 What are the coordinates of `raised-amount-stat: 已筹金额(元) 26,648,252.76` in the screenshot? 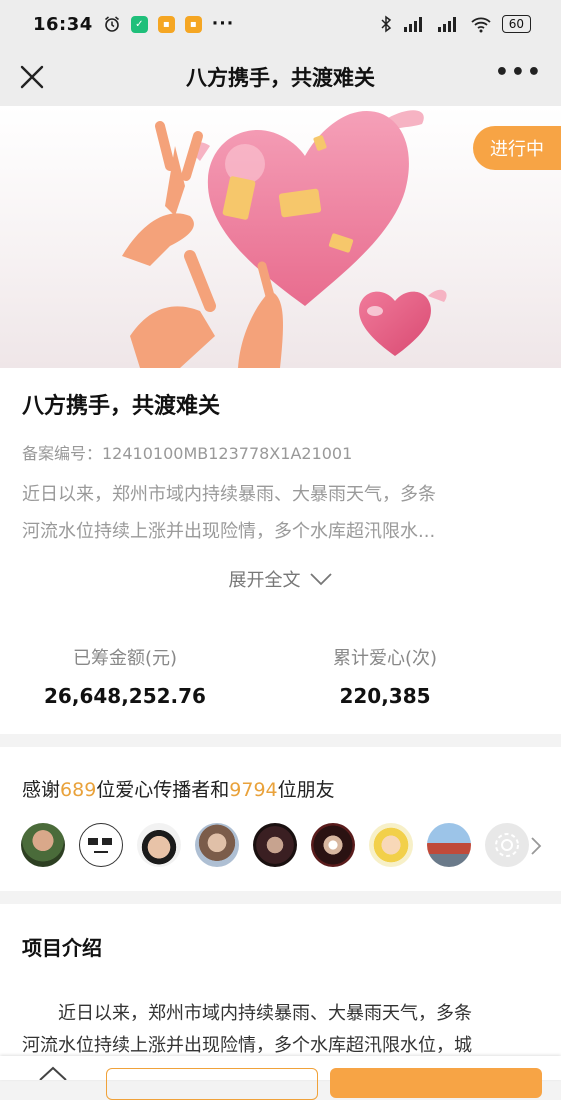 It's located at (125, 676).